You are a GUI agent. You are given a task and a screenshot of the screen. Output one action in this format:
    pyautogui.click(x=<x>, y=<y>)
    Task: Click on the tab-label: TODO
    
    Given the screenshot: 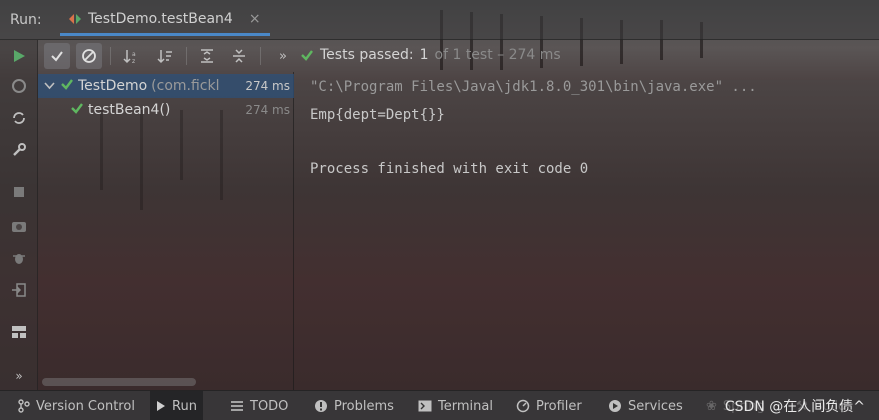 What is the action you would take?
    pyautogui.click(x=269, y=406)
    